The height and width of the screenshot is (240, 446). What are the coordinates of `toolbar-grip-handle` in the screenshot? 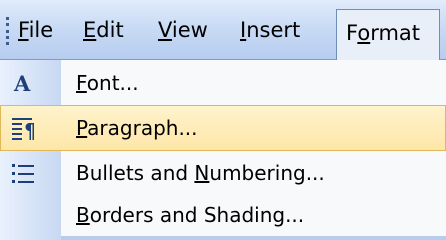 It's located at (8, 31).